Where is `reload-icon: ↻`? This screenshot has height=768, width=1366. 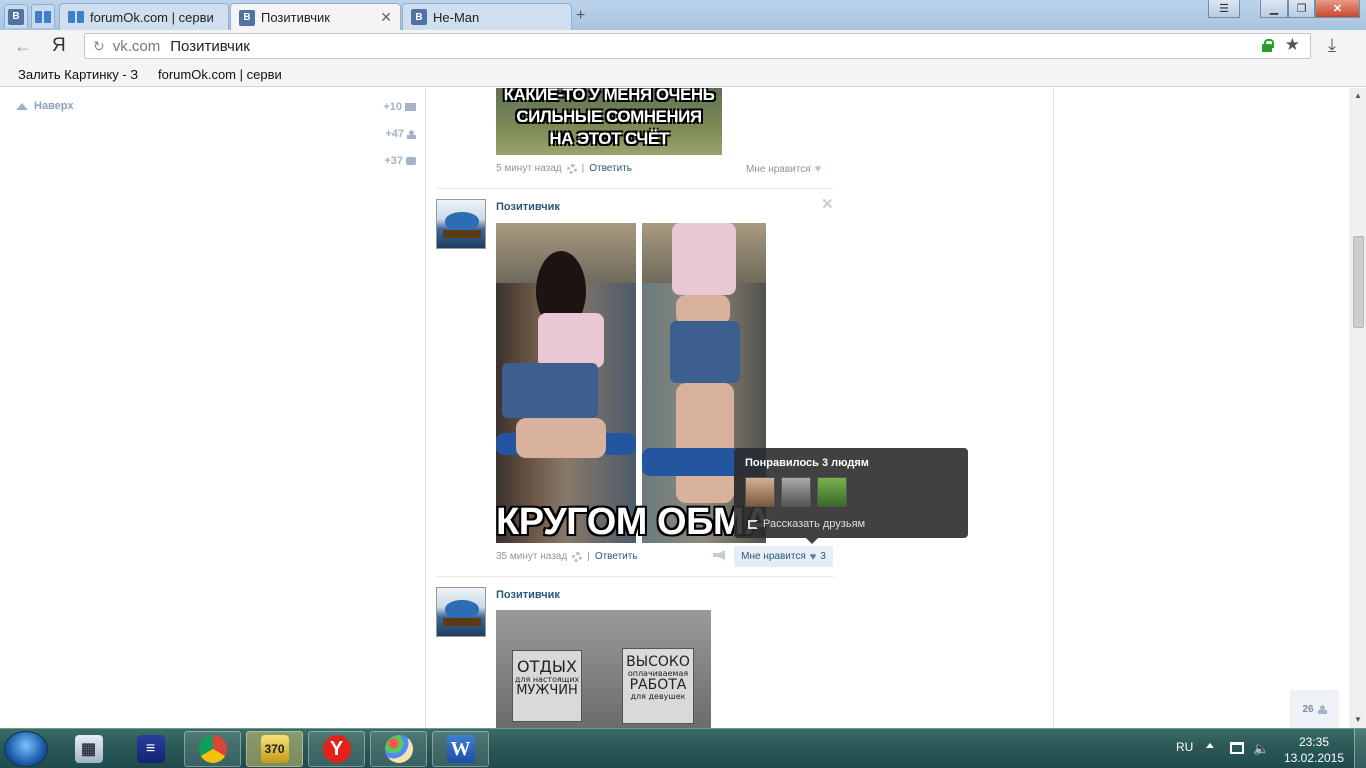
reload-icon: ↻ is located at coordinates (99, 46).